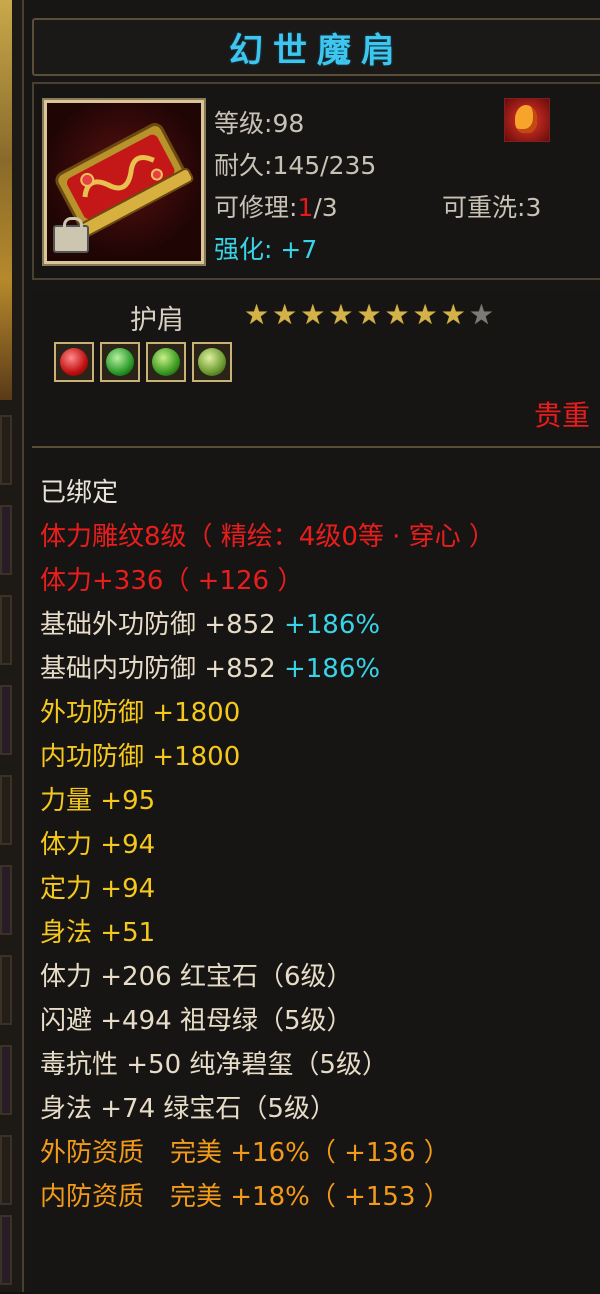 This screenshot has width=600, height=1294. I want to click on item-icon-frame, so click(124, 182).